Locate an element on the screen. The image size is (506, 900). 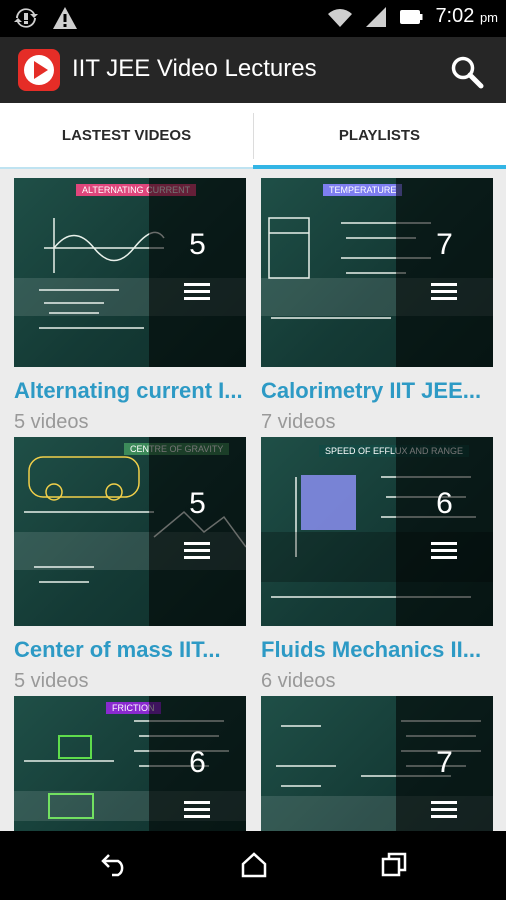
home-icon is located at coordinates (254, 865).